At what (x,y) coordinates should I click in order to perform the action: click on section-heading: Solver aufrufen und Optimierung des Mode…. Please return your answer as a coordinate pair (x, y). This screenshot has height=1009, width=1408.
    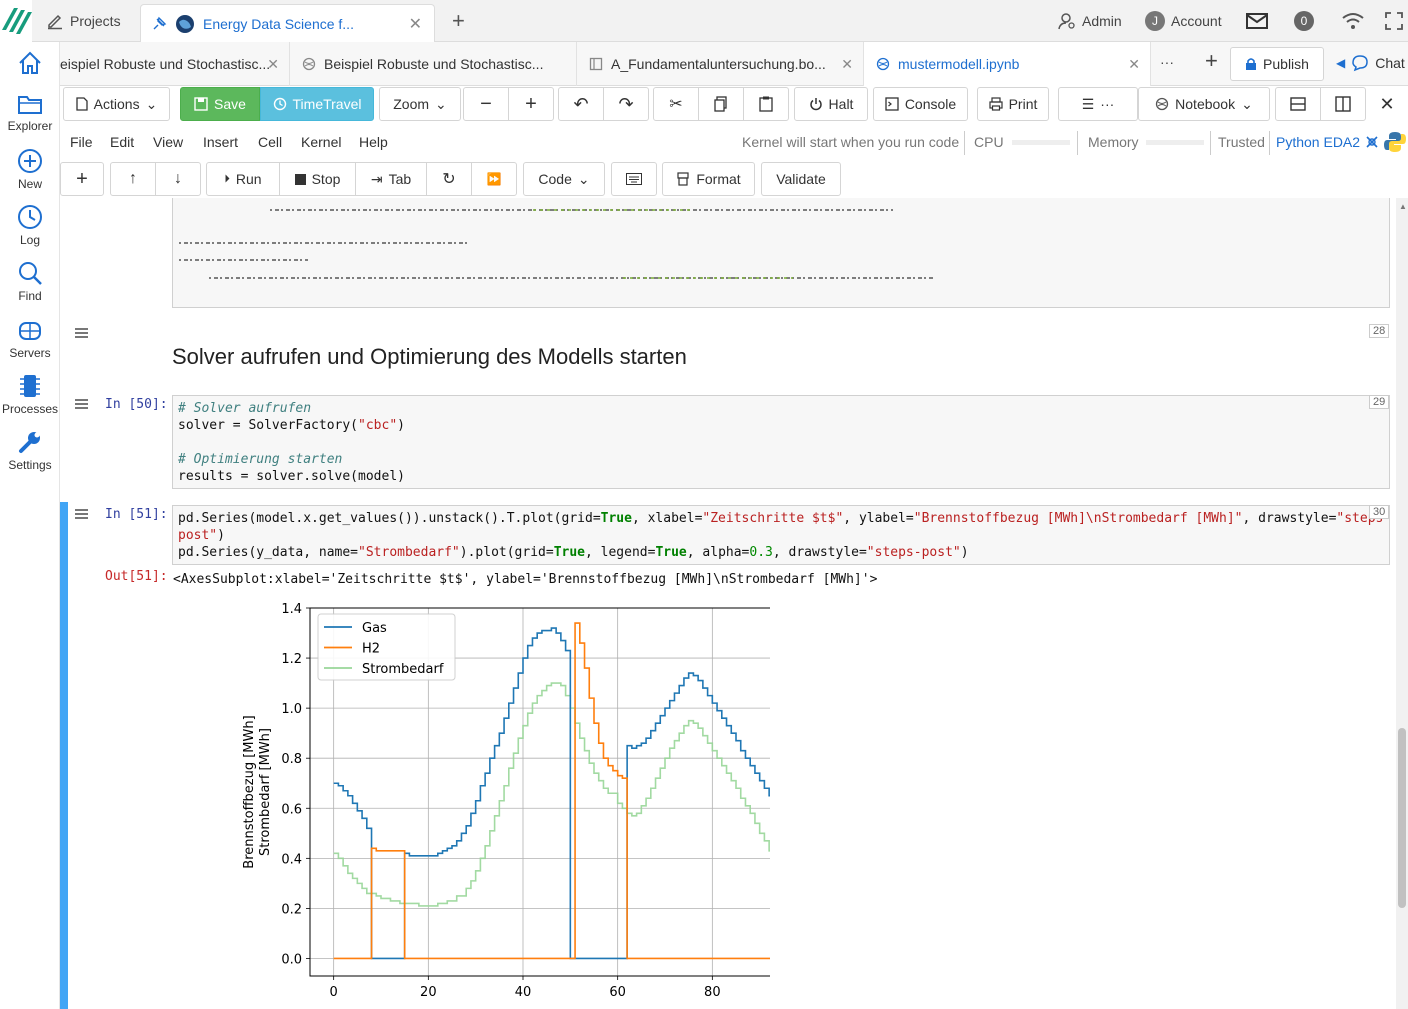
    Looking at the image, I should click on (429, 356).